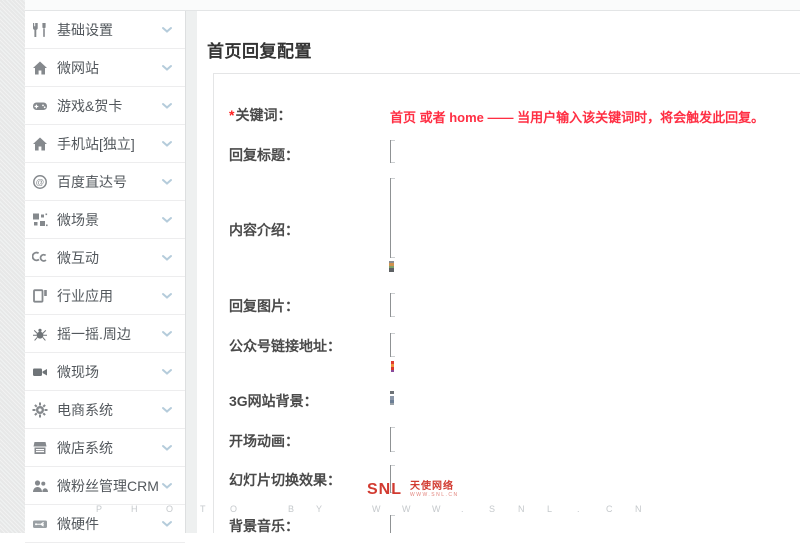 The image size is (800, 543). Describe the element at coordinates (85, 447) in the screenshot. I see `sidebar-item-label: 微店系统` at that location.